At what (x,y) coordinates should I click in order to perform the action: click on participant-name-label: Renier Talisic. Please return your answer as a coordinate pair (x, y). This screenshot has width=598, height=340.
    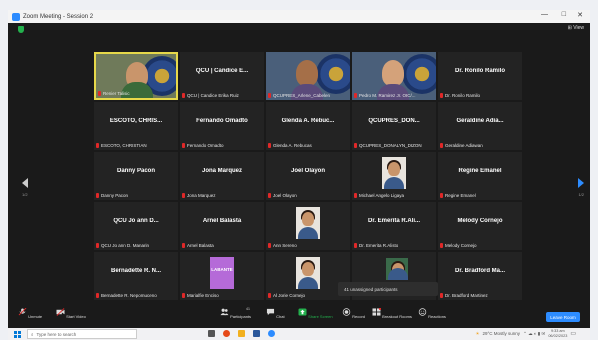
    Looking at the image, I should click on (114, 93).